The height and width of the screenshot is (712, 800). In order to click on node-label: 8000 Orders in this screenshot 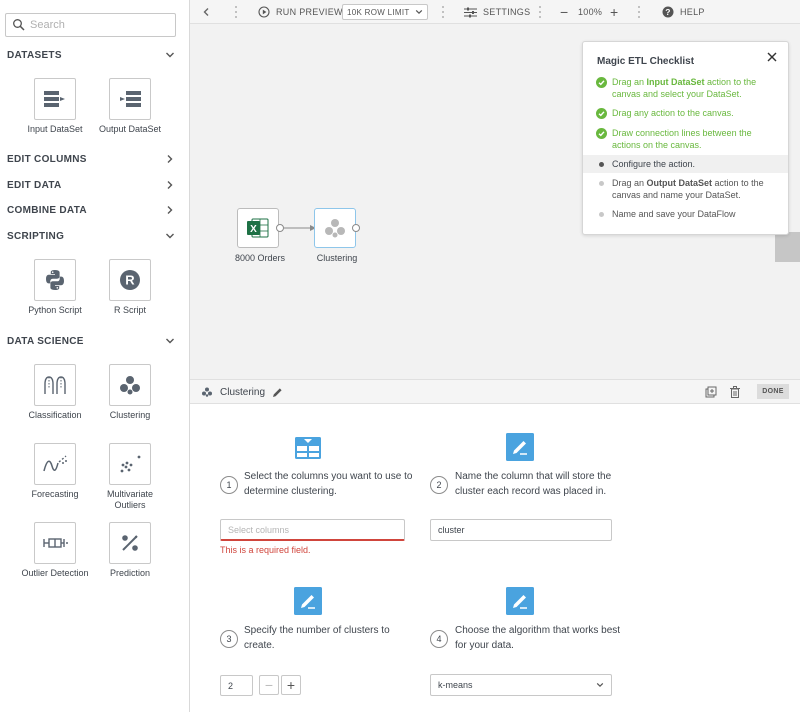, I will do `click(260, 258)`.